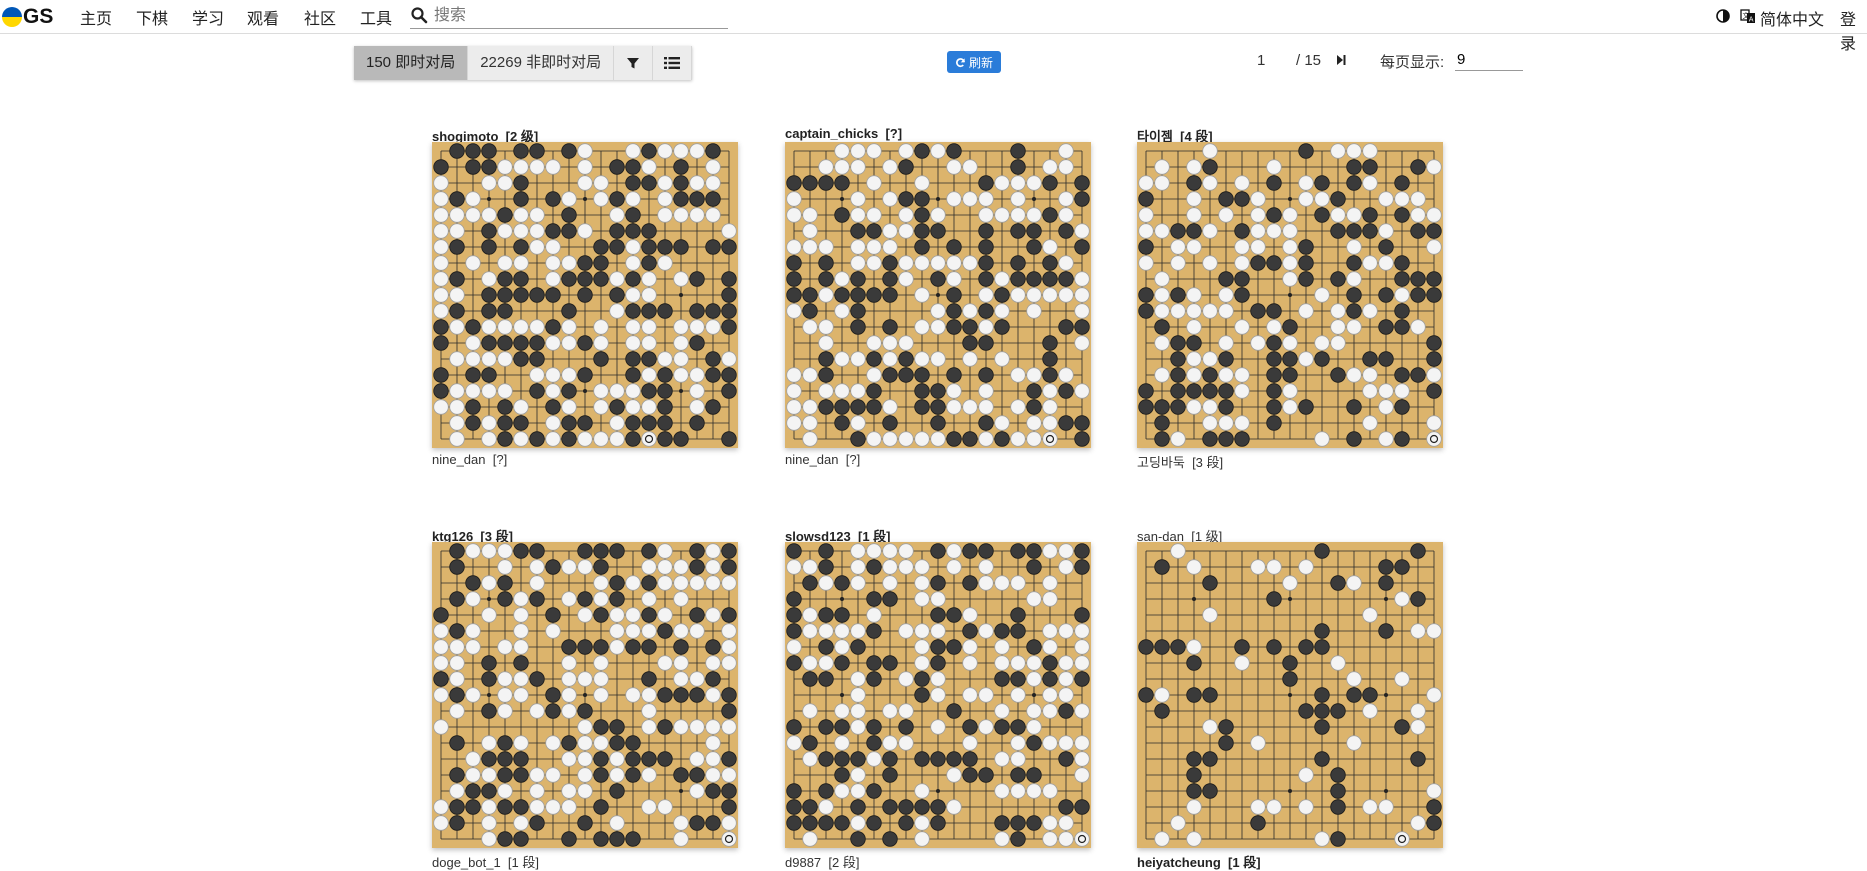 Image resolution: width=1867 pixels, height=871 pixels. I want to click on last-page-icon, so click(1341, 60).